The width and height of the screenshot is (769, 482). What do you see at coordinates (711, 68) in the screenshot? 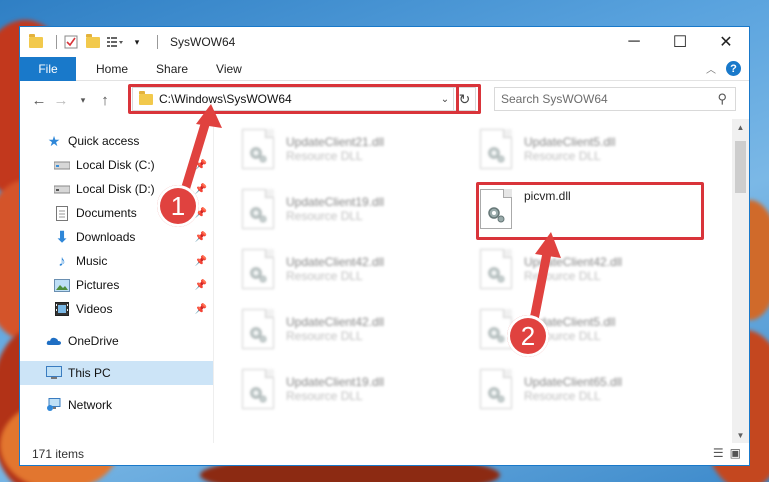
I see `expand-ribbon-icon: ︿` at bounding box center [711, 68].